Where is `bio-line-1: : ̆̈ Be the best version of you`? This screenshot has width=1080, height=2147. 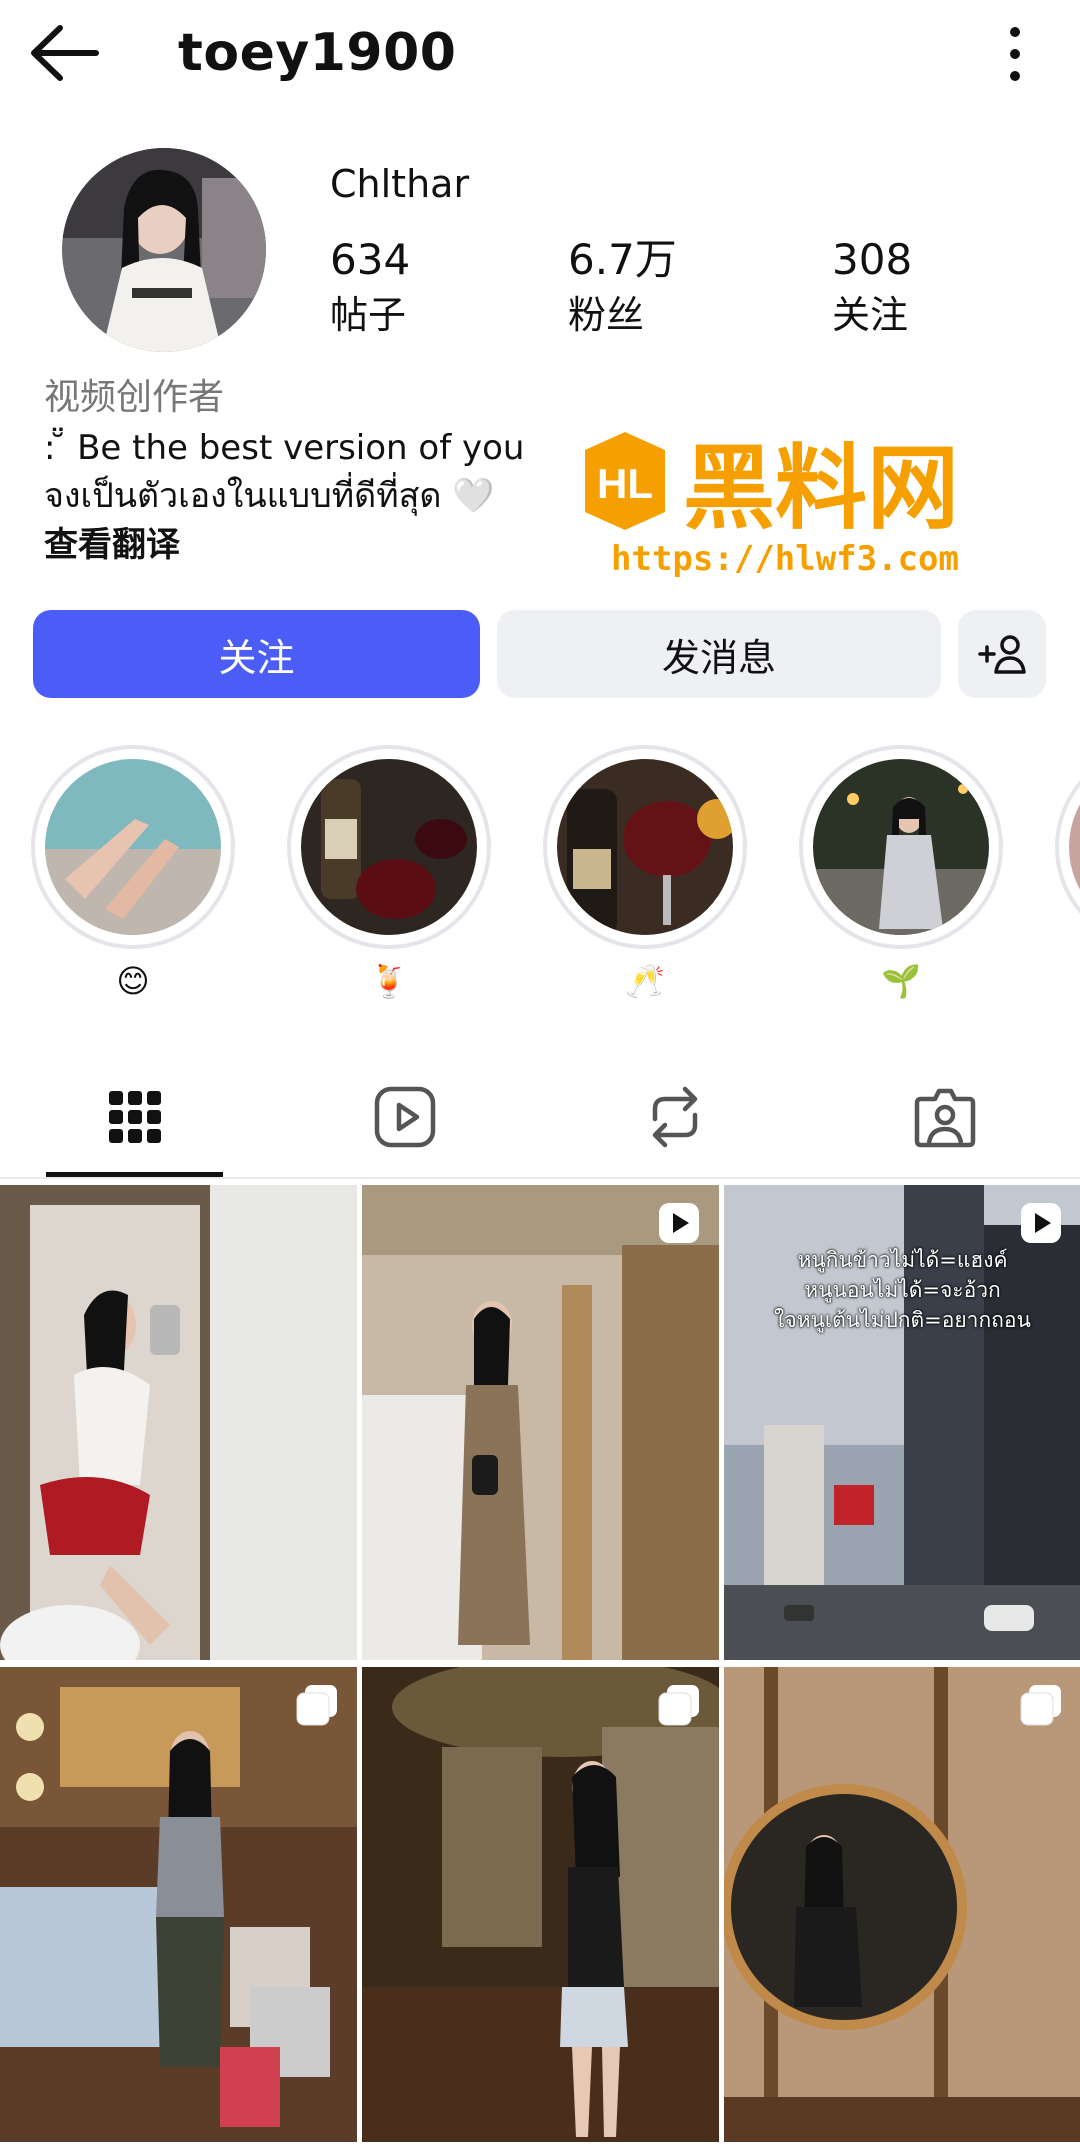
bio-line-1: : ̆̈ Be the best version of you is located at coordinates (284, 448).